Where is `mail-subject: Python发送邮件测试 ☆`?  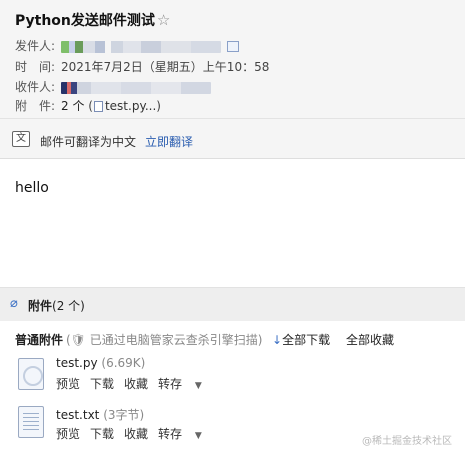
mail-subject: Python发送邮件测试 ☆ is located at coordinates (92, 20).